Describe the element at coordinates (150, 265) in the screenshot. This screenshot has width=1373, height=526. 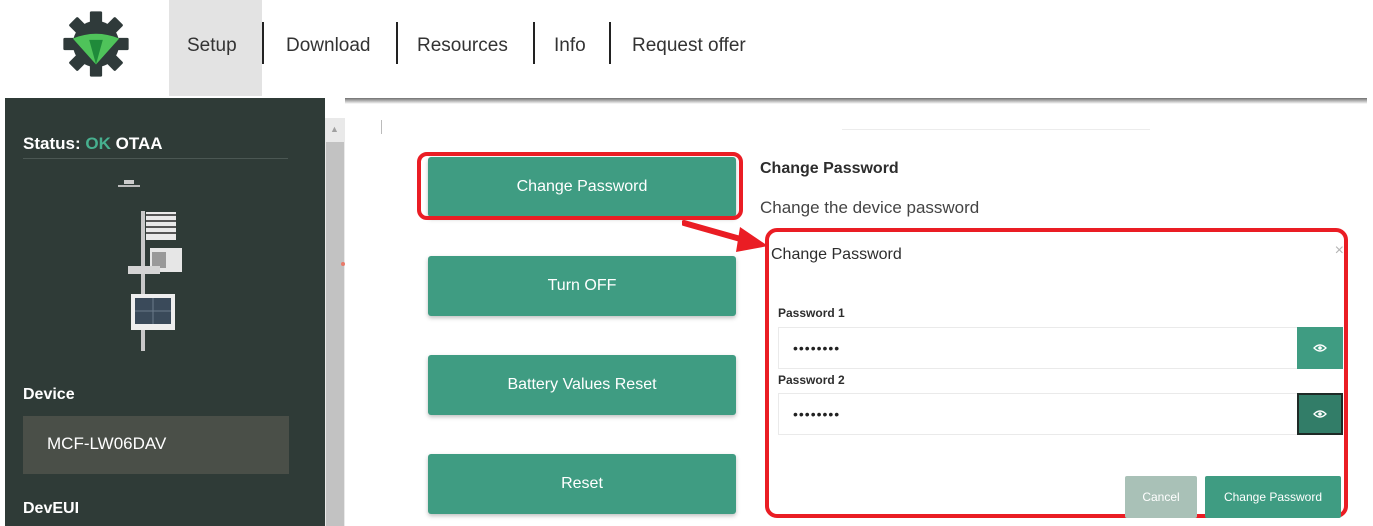
I see `weather-station-image` at that location.